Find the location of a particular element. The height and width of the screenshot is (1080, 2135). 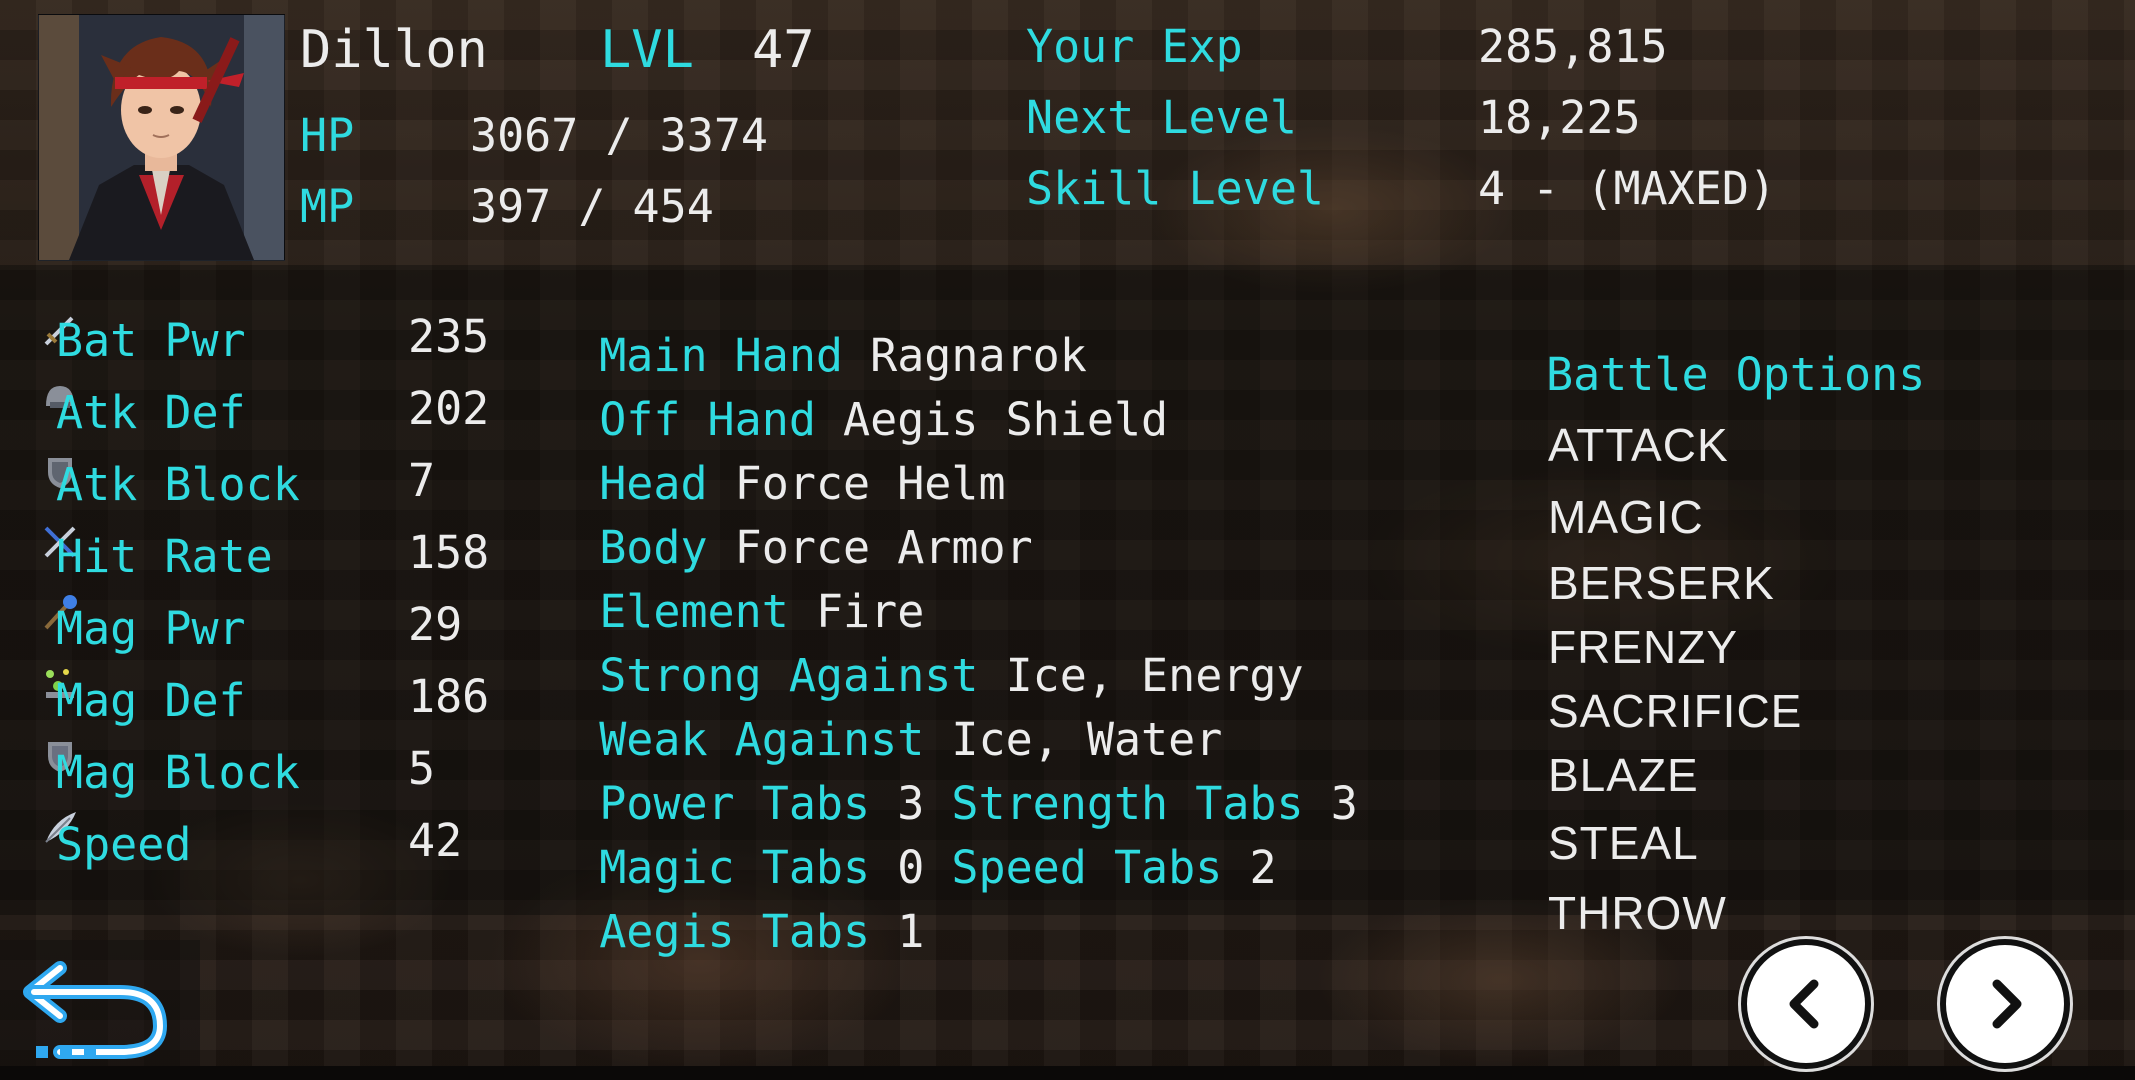

character-portrait is located at coordinates (161, 137).